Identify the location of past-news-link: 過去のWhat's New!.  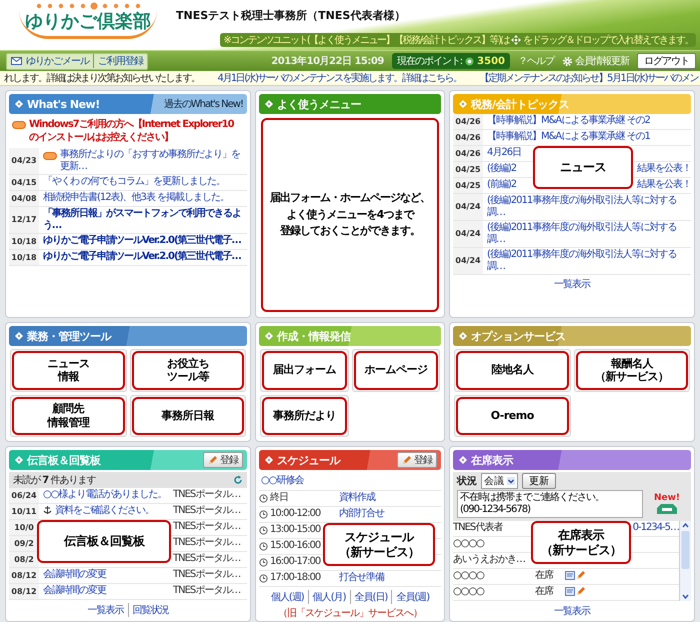
(203, 104).